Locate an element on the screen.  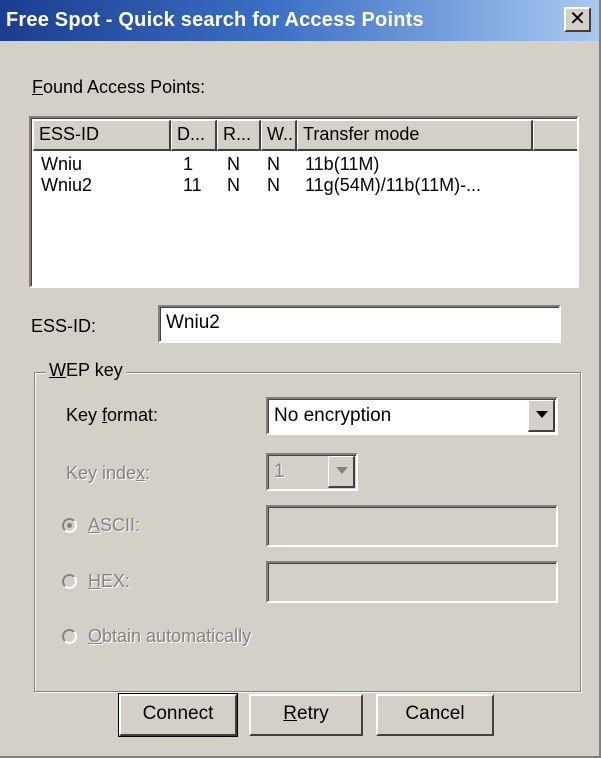
key-format-dropdown-button is located at coordinates (541, 416).